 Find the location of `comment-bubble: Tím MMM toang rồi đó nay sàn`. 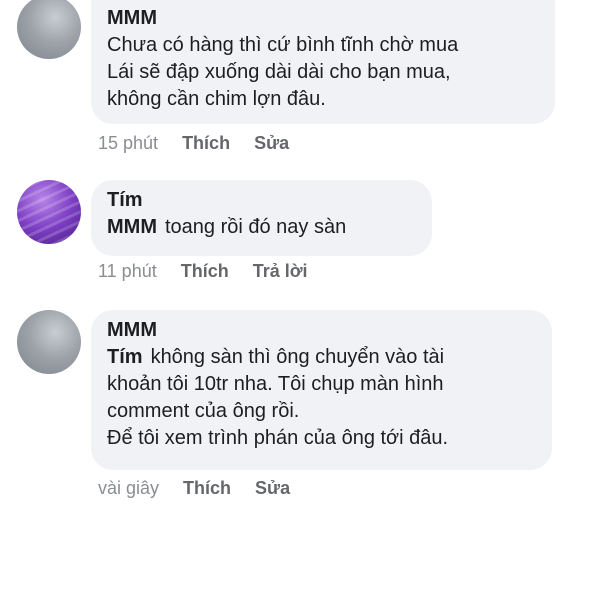

comment-bubble: Tím MMM toang rồi đó nay sàn is located at coordinates (261, 218).